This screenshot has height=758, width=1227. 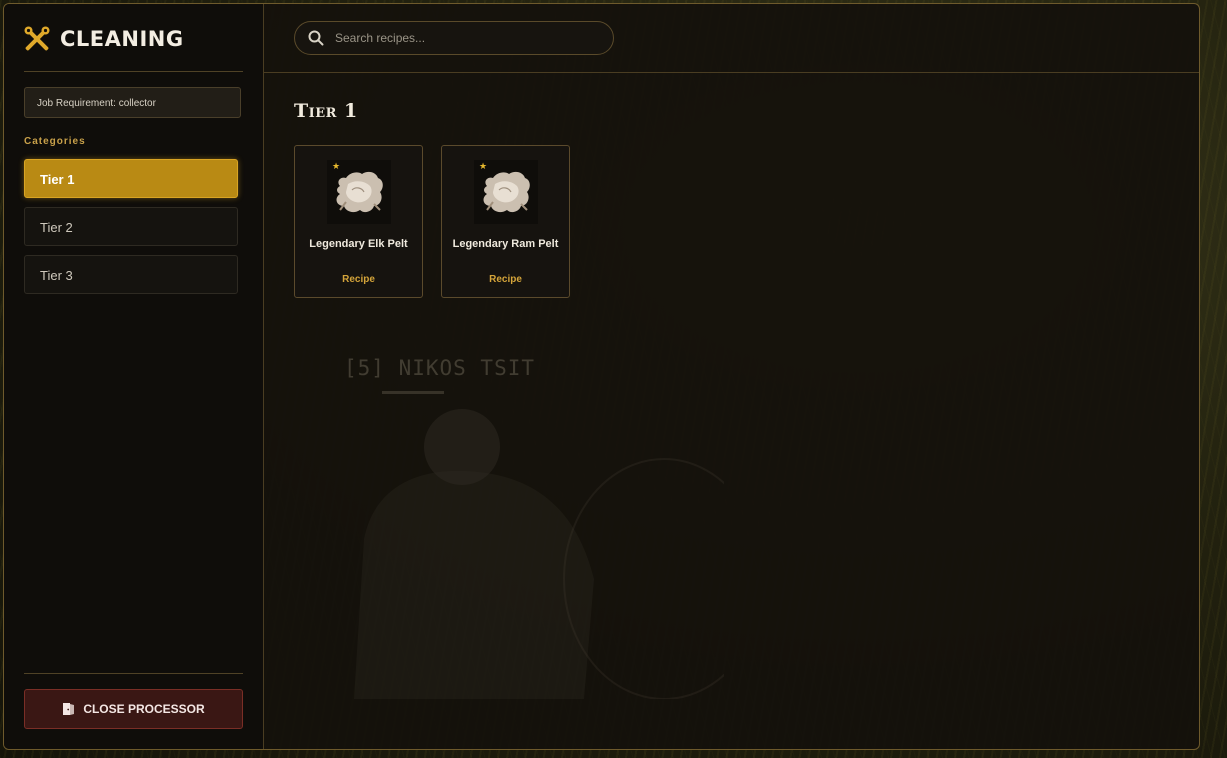 I want to click on close-processor-label: CLOSE PROCESSOR, so click(x=144, y=709).